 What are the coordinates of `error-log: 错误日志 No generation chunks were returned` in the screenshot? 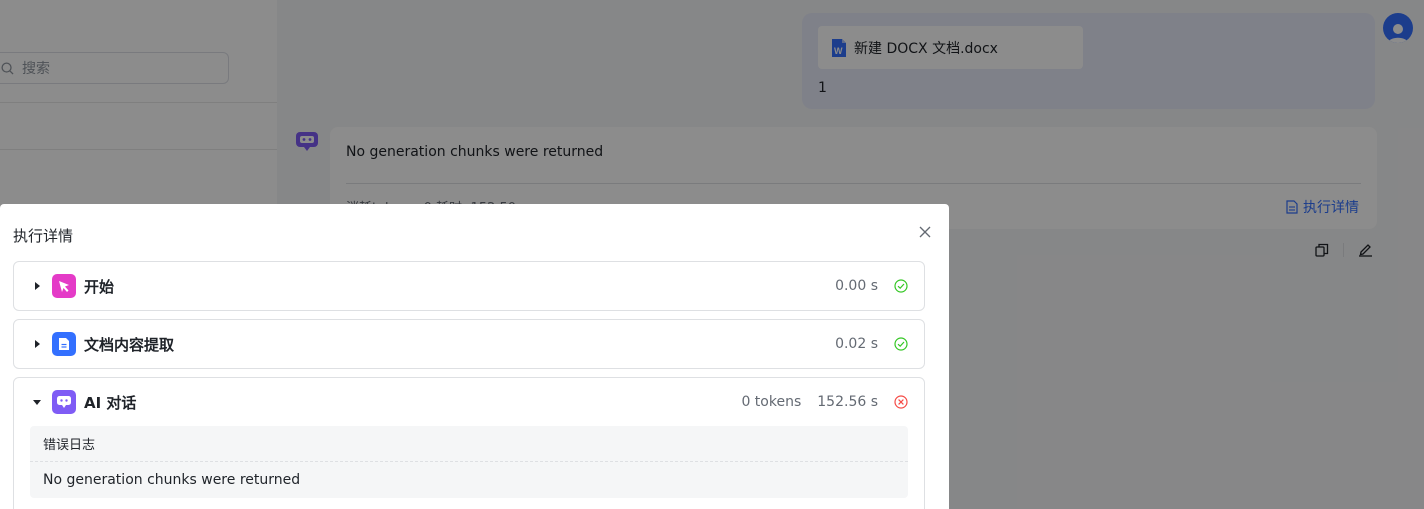 It's located at (469, 462).